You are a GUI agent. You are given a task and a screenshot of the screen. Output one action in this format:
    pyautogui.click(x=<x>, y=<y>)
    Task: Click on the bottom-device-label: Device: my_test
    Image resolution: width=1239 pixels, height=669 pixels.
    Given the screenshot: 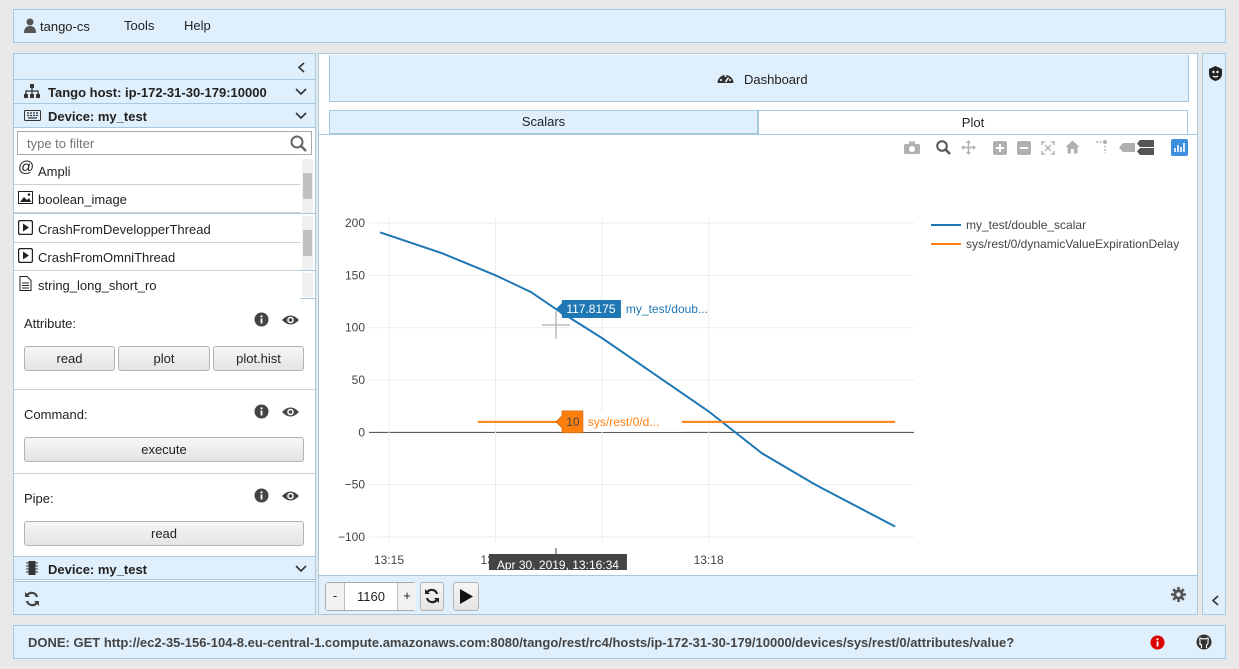 What is the action you would take?
    pyautogui.click(x=97, y=569)
    